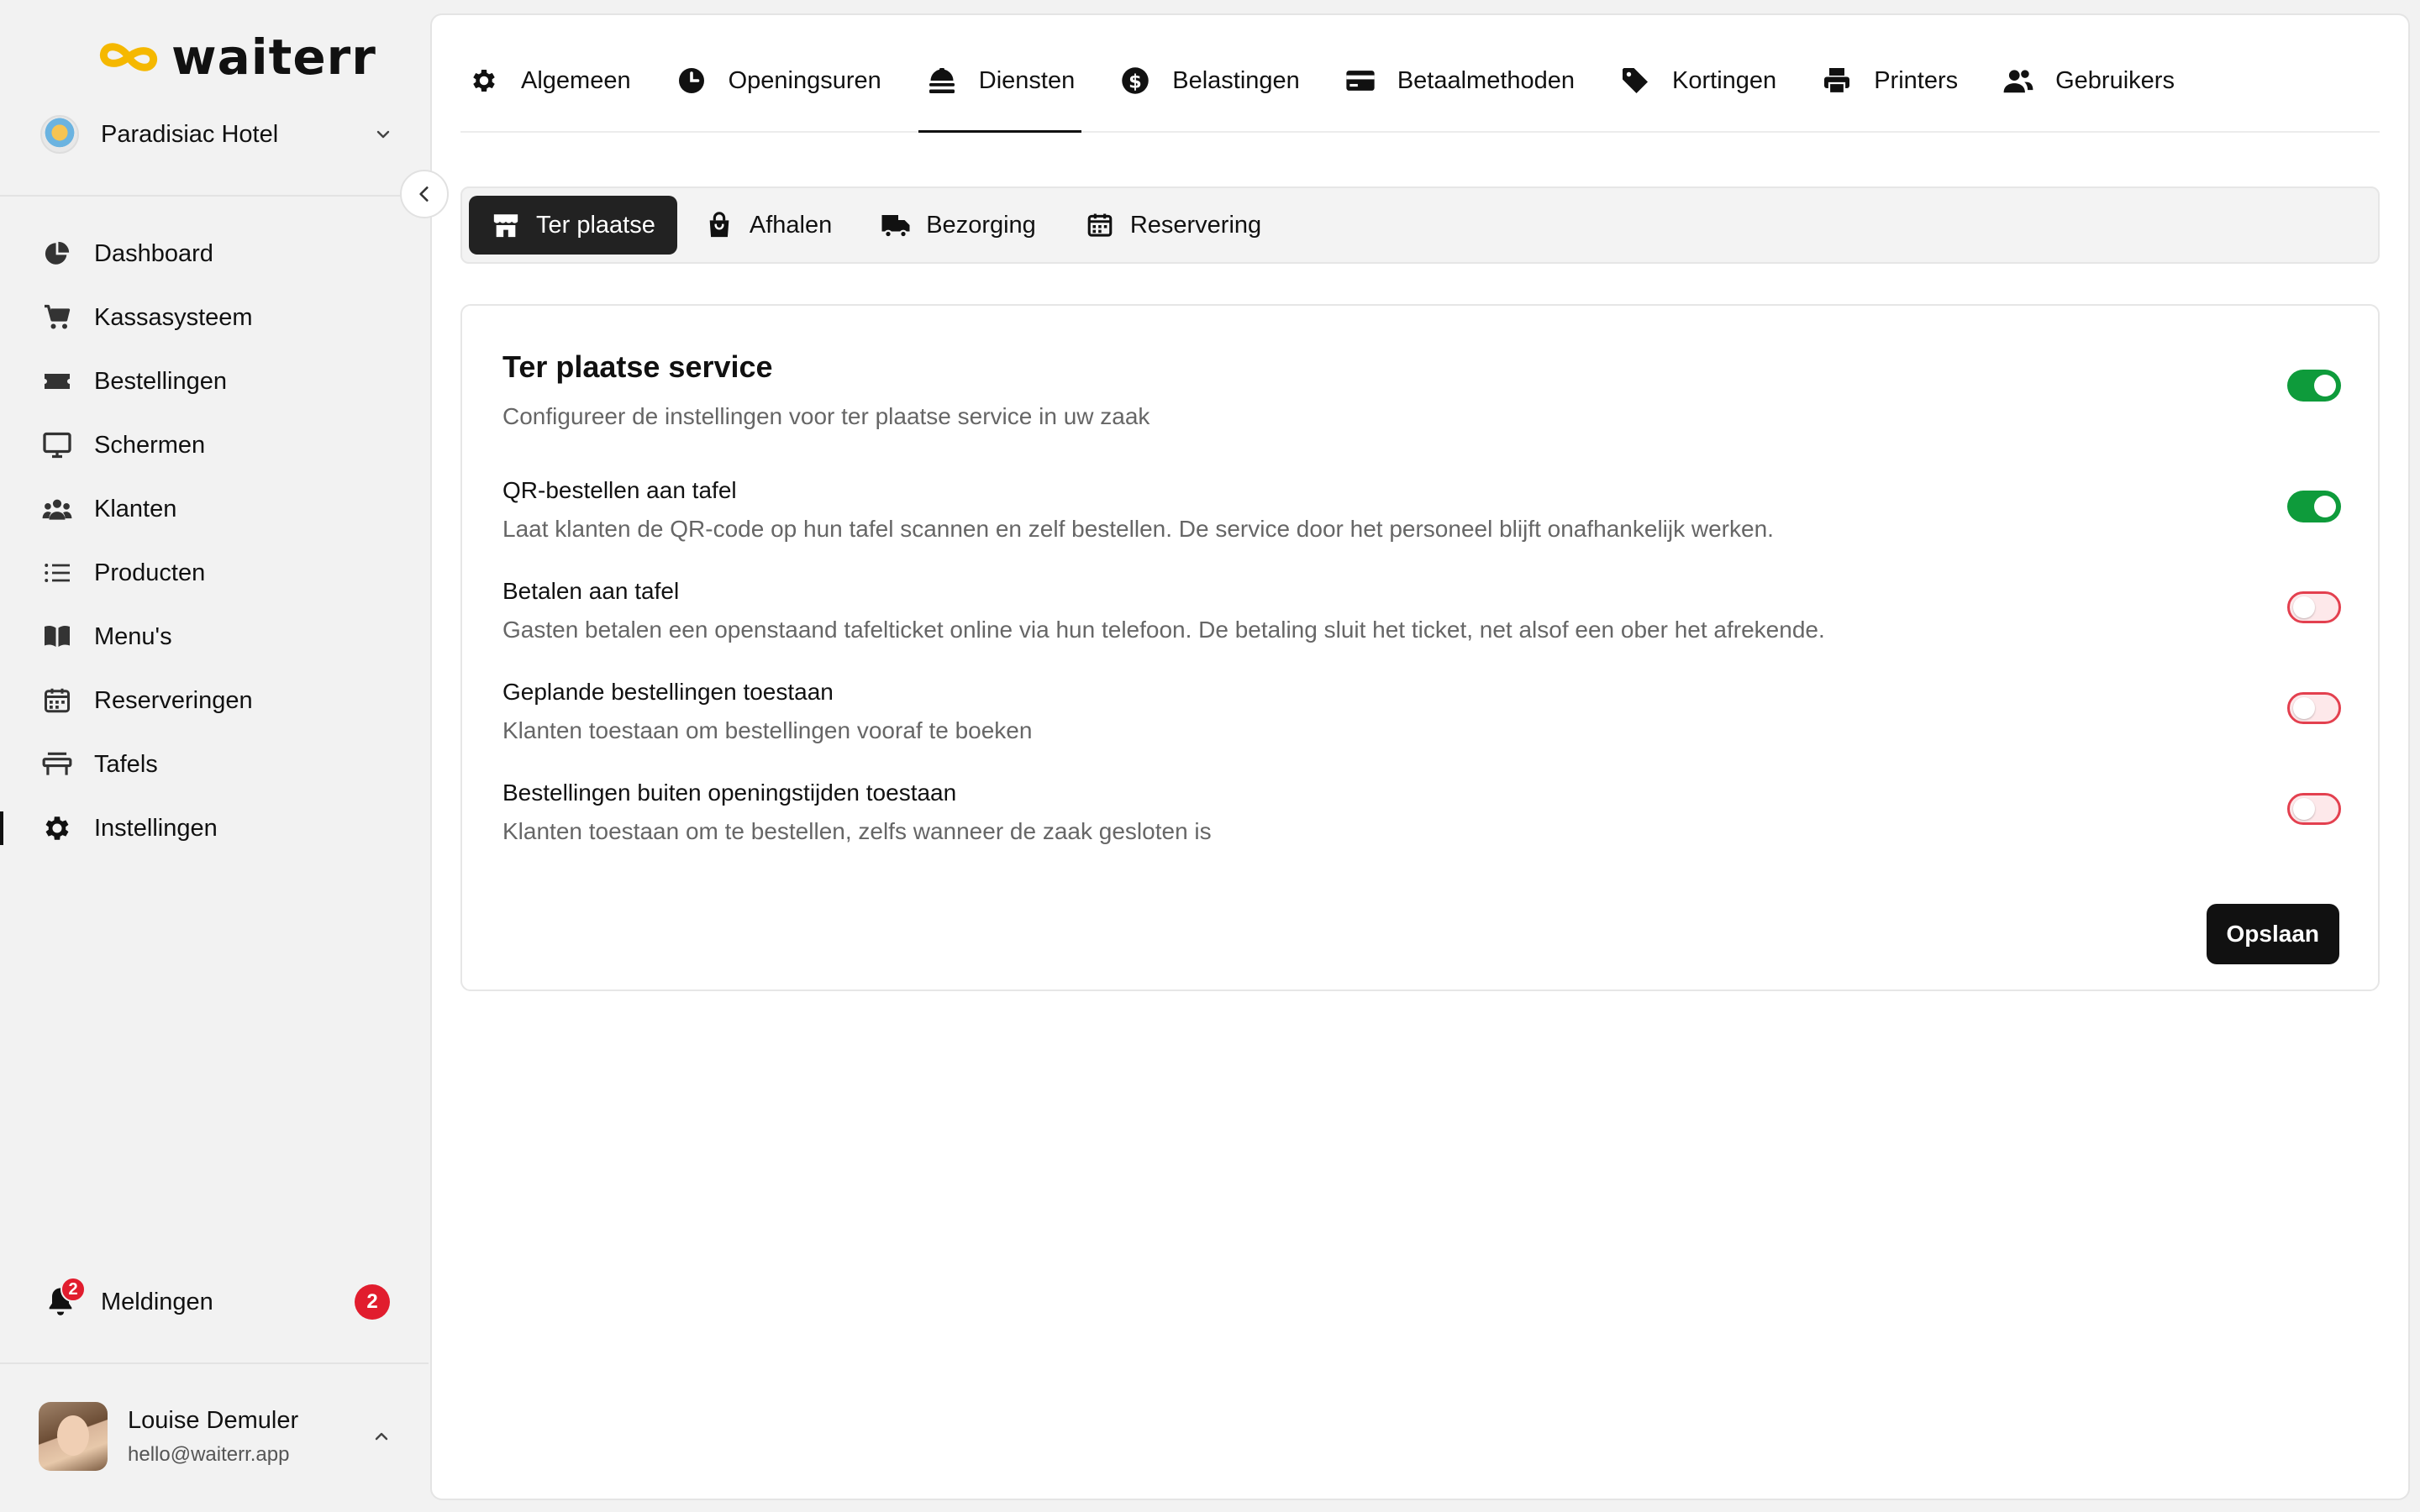 Image resolution: width=2420 pixels, height=1512 pixels. What do you see at coordinates (1209, 80) in the screenshot?
I see `tab-belastingen: $ Belastingen` at bounding box center [1209, 80].